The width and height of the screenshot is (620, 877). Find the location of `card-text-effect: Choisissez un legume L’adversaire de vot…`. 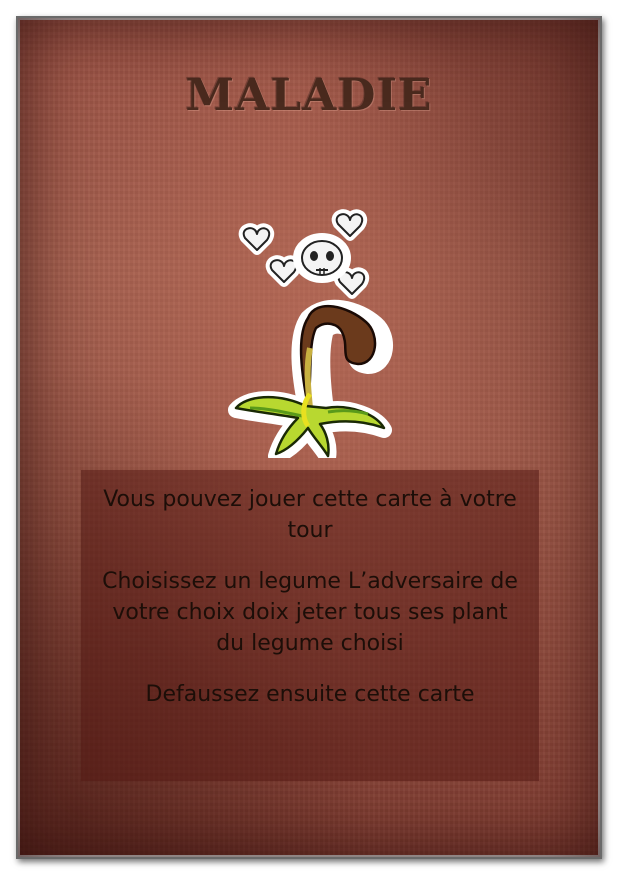

card-text-effect: Choisissez un legume L’adversaire de vot… is located at coordinates (310, 612).